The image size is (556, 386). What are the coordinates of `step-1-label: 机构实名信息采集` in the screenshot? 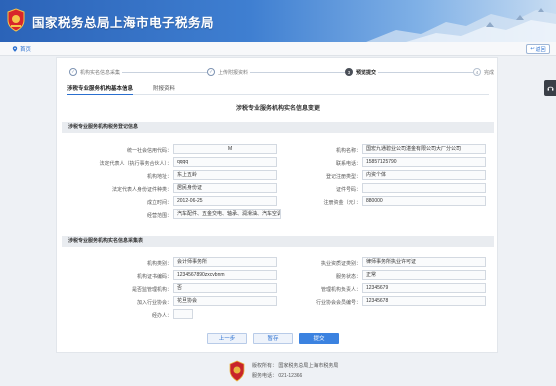 It's located at (100, 72).